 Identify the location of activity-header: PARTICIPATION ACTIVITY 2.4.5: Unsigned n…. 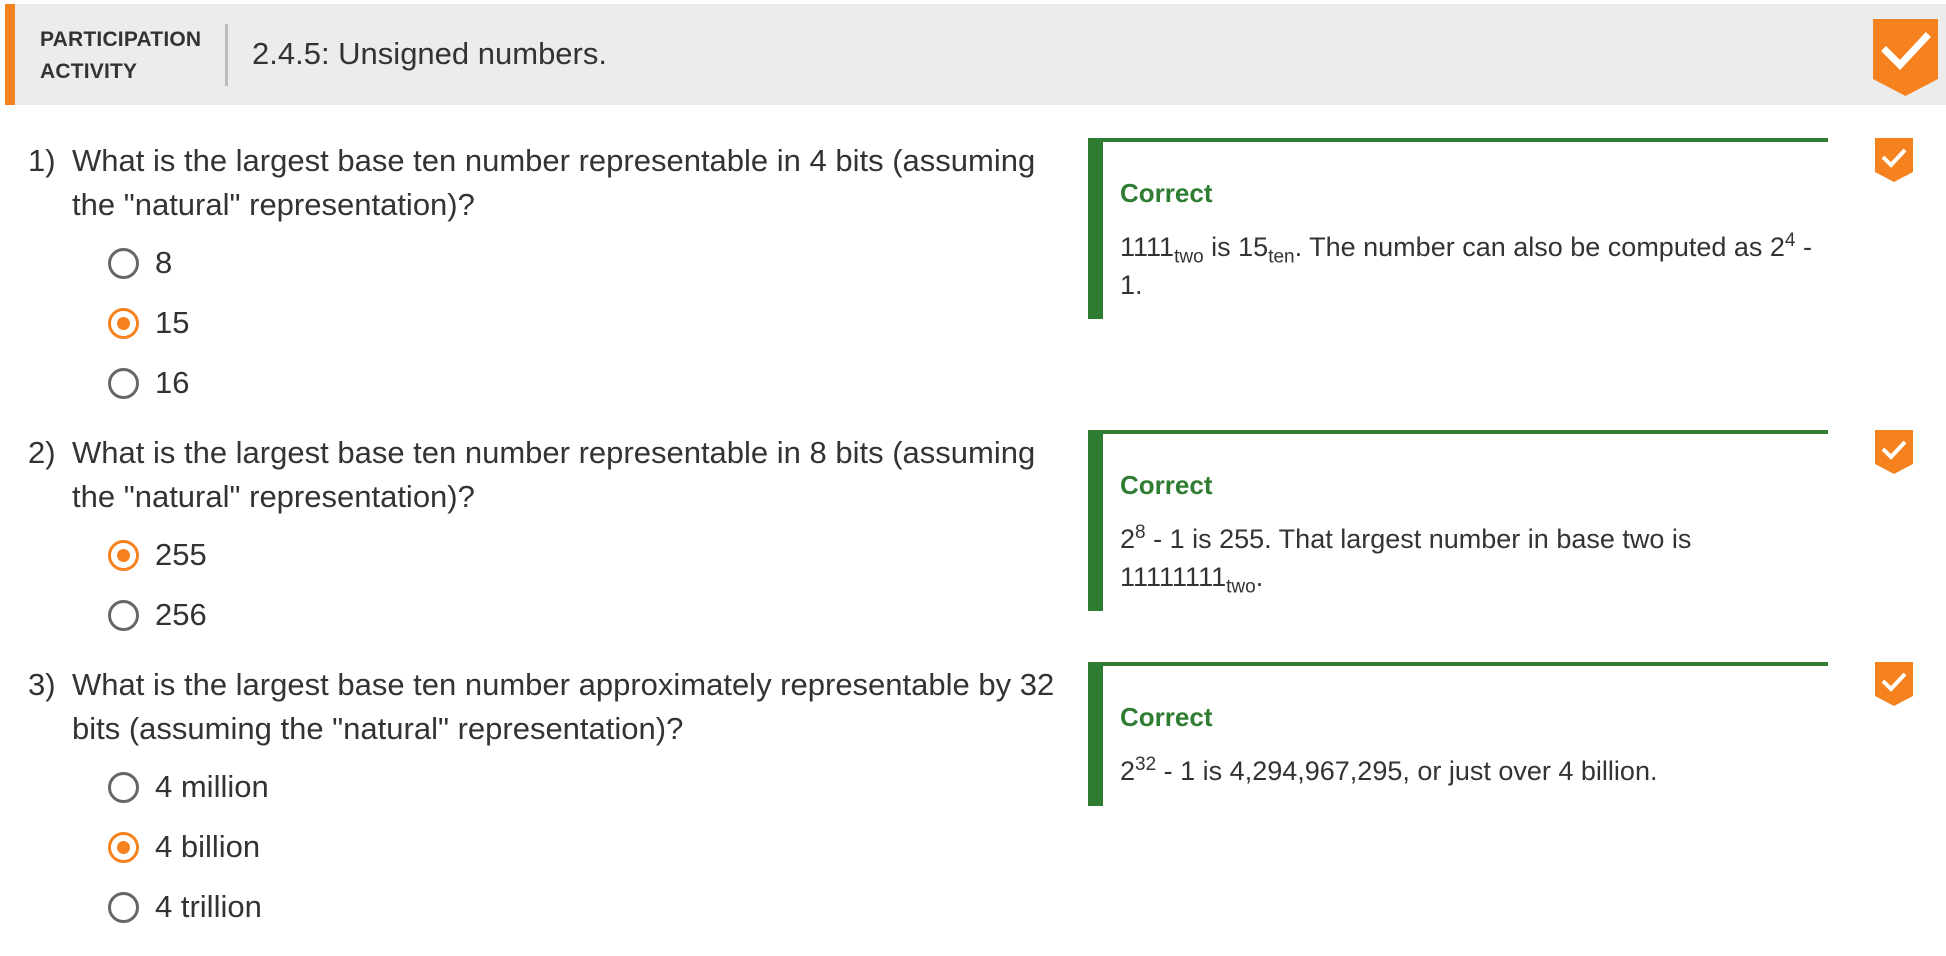
(975, 54).